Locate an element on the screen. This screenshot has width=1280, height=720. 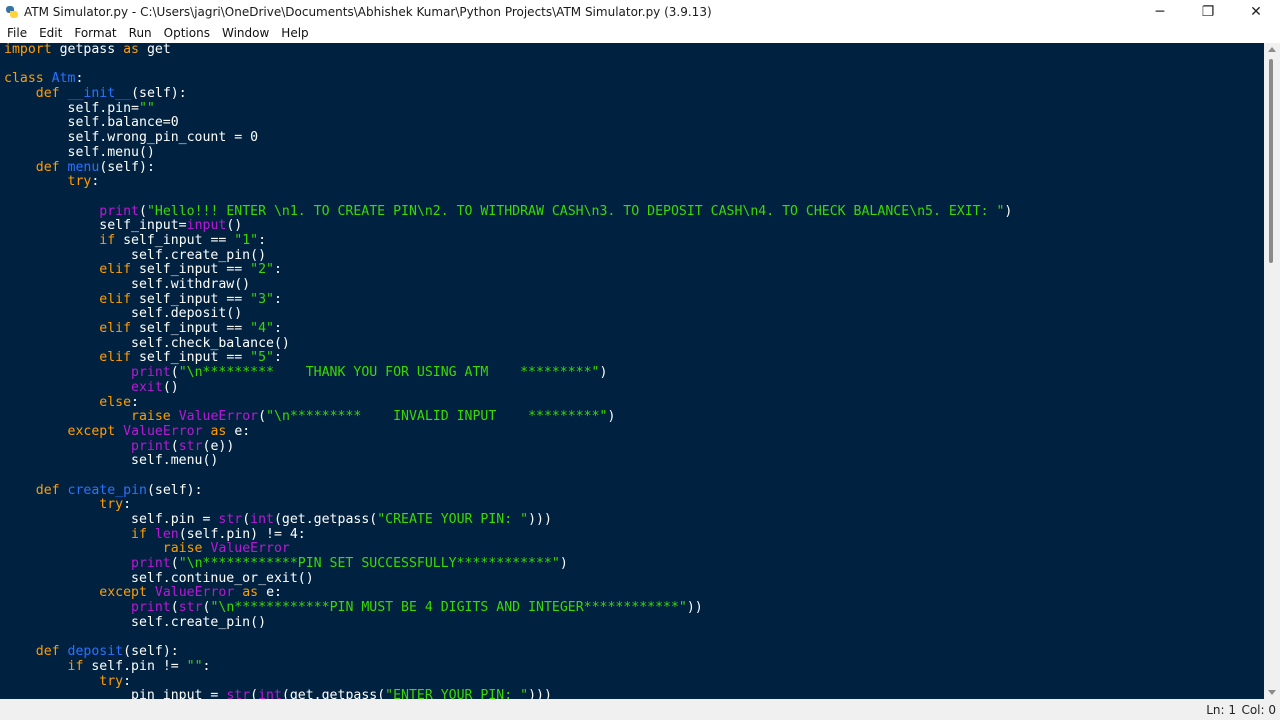
code-token: ( is located at coordinates (174, 608).